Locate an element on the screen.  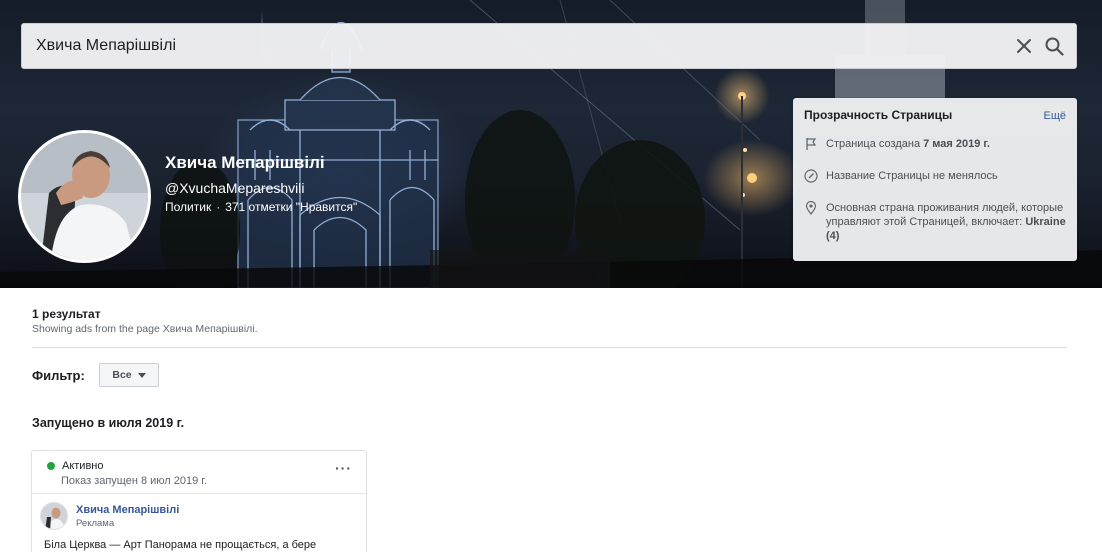
page-handle: @XvuchaMepareshvili is located at coordinates (235, 188).